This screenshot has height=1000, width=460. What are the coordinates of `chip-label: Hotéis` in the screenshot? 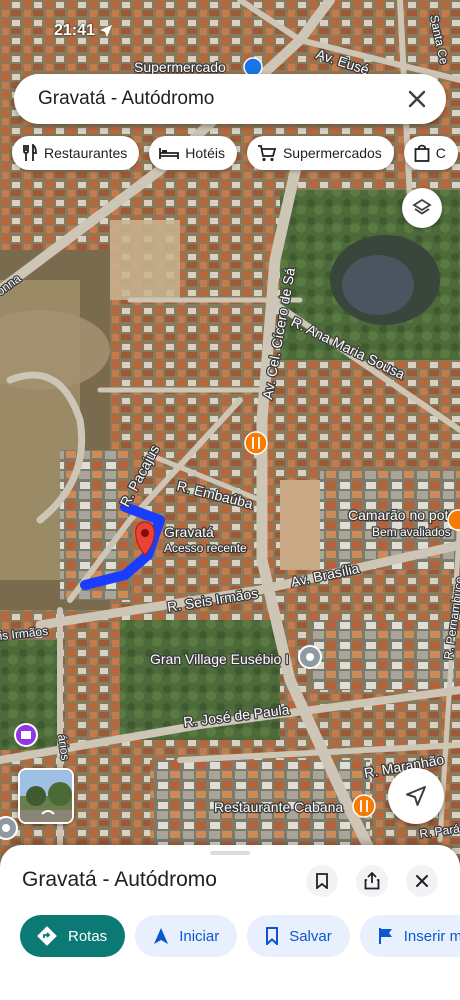 It's located at (205, 153).